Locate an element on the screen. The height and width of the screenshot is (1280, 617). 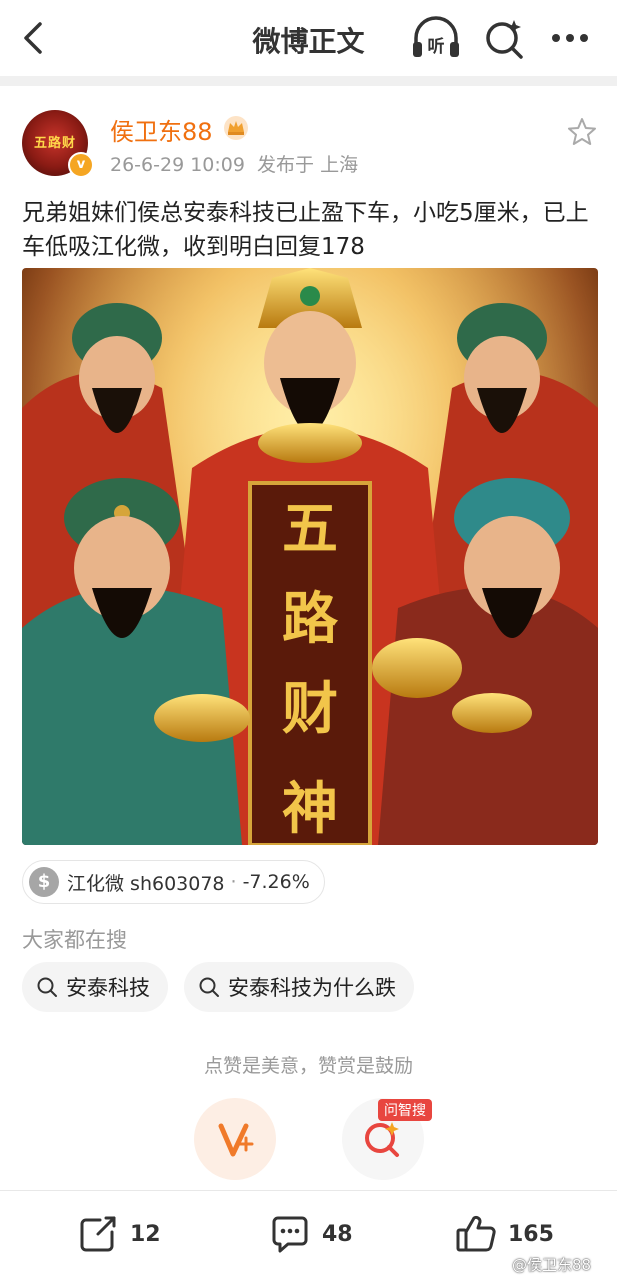
headphones-icon: 听 is located at coordinates (436, 36).